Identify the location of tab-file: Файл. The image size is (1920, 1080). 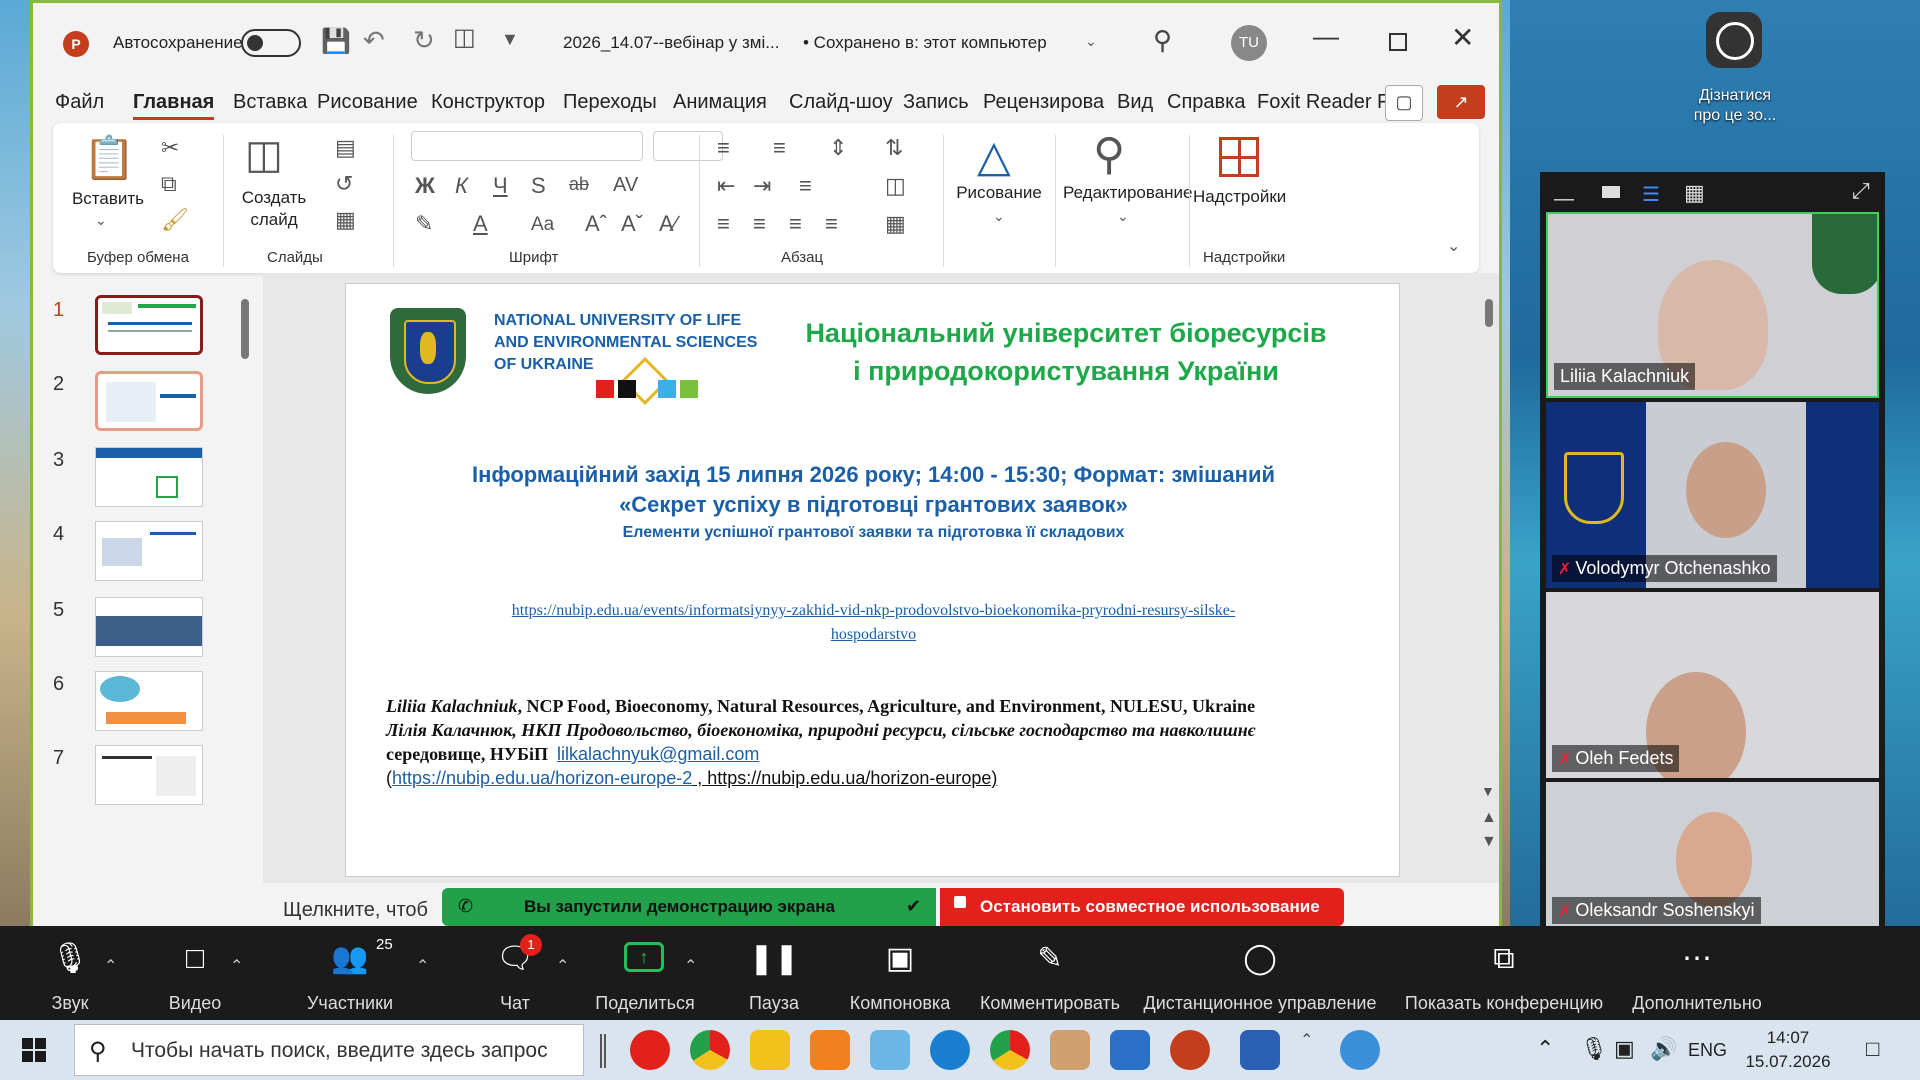
(79, 102).